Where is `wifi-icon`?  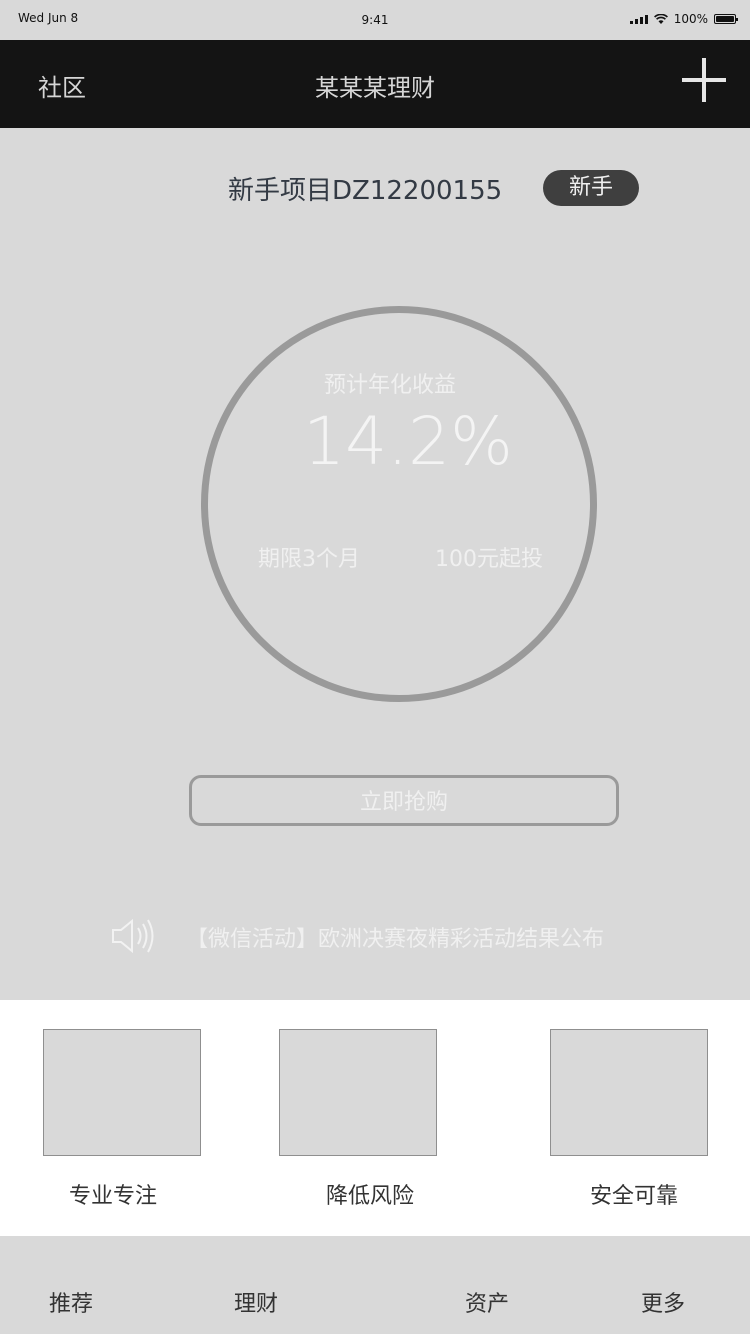 wifi-icon is located at coordinates (660, 19).